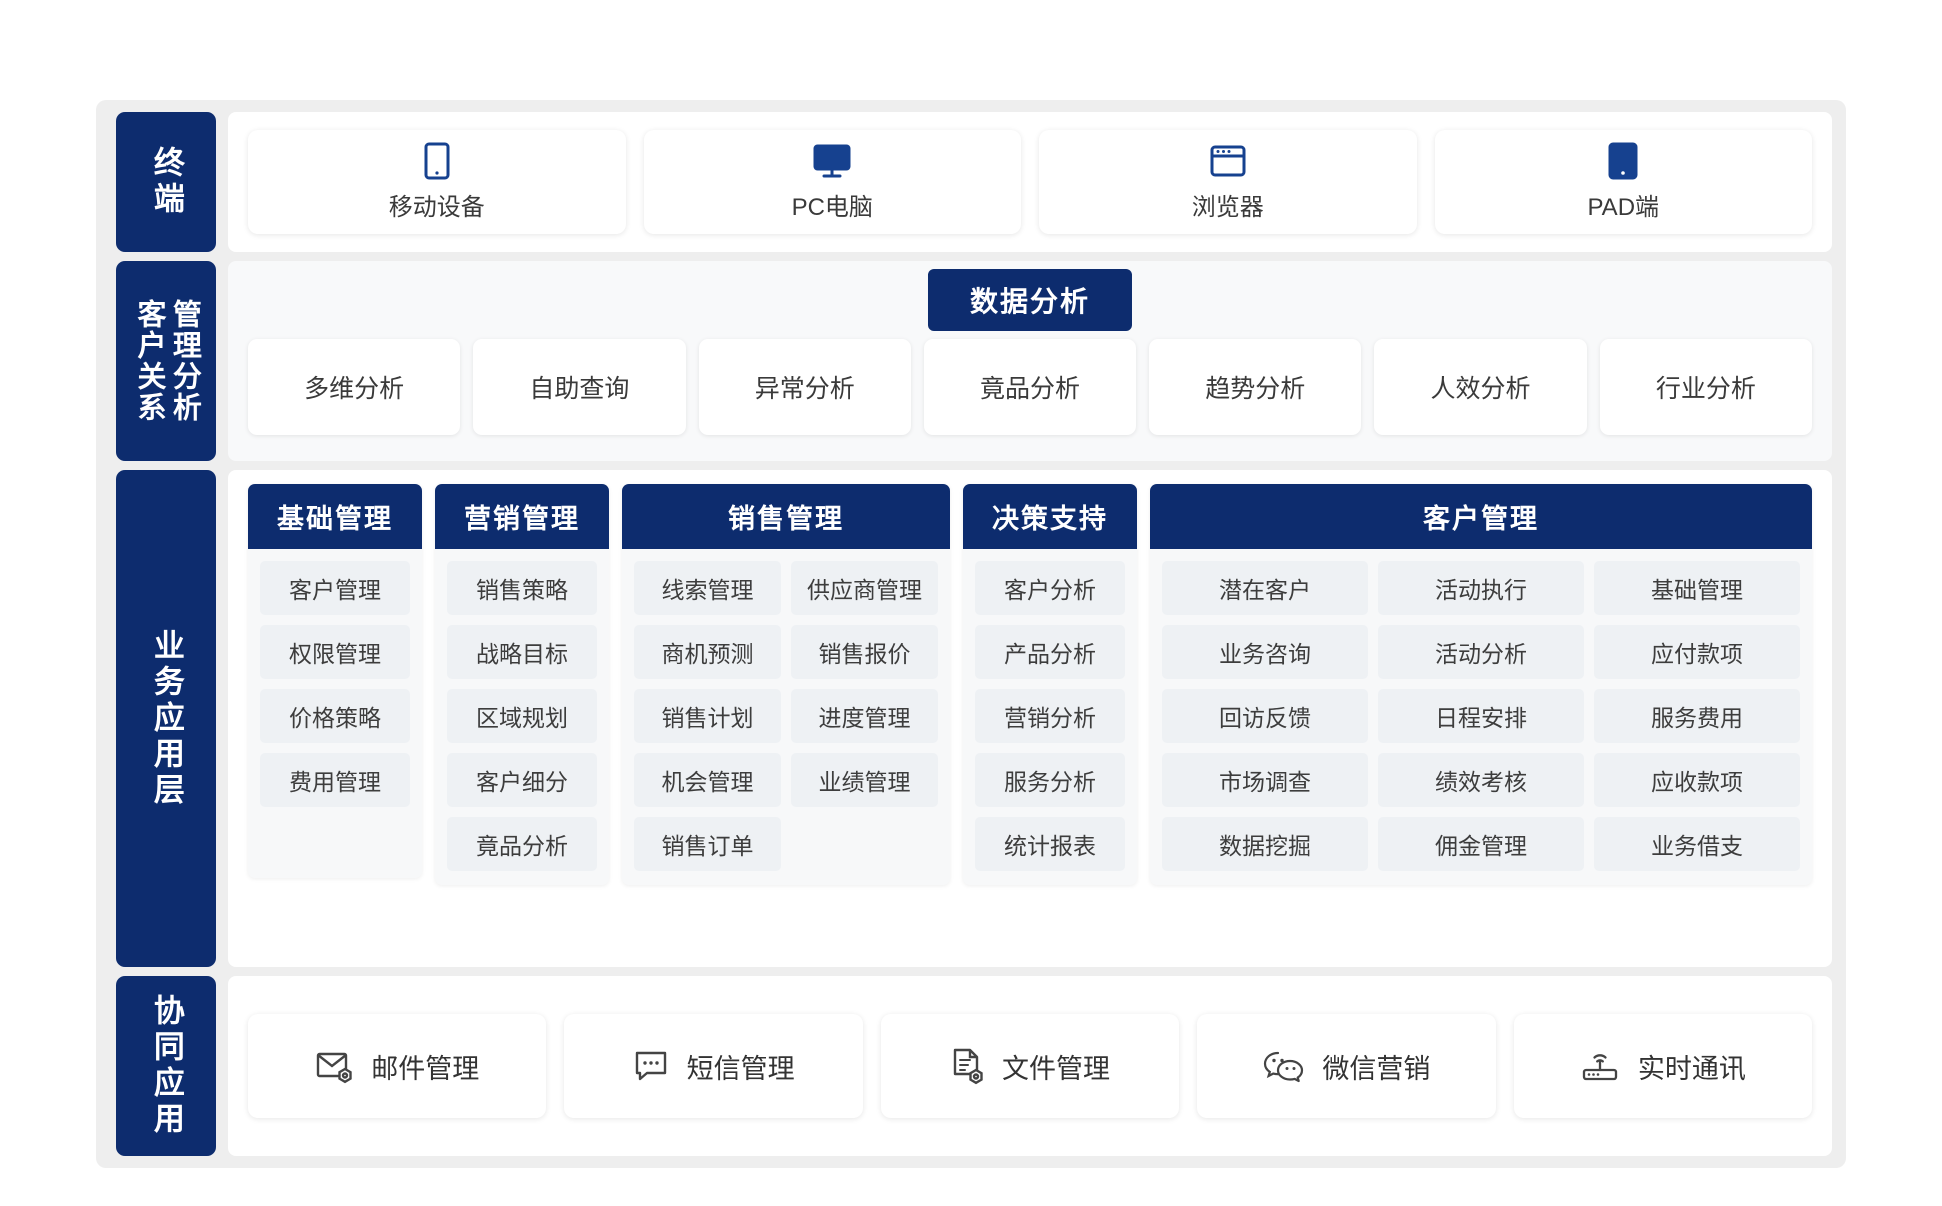  What do you see at coordinates (522, 652) in the screenshot?
I see `business-item: 战略目标` at bounding box center [522, 652].